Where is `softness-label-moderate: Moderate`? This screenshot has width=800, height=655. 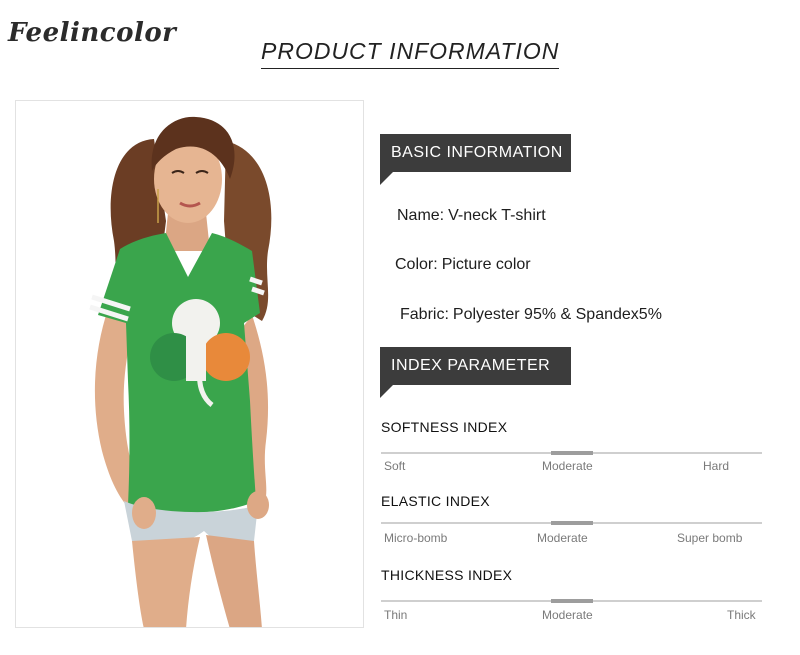
softness-label-moderate: Moderate is located at coordinates (567, 466).